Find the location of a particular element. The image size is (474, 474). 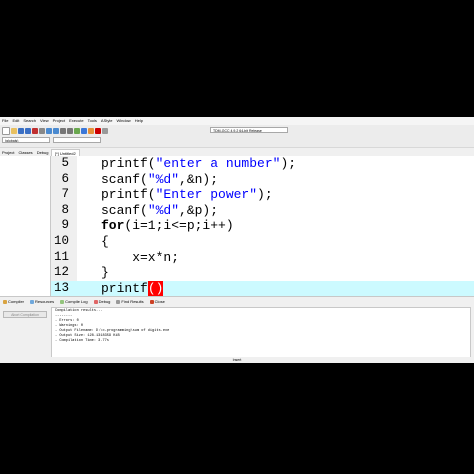

code-text: x=x*n; is located at coordinates (140, 258).